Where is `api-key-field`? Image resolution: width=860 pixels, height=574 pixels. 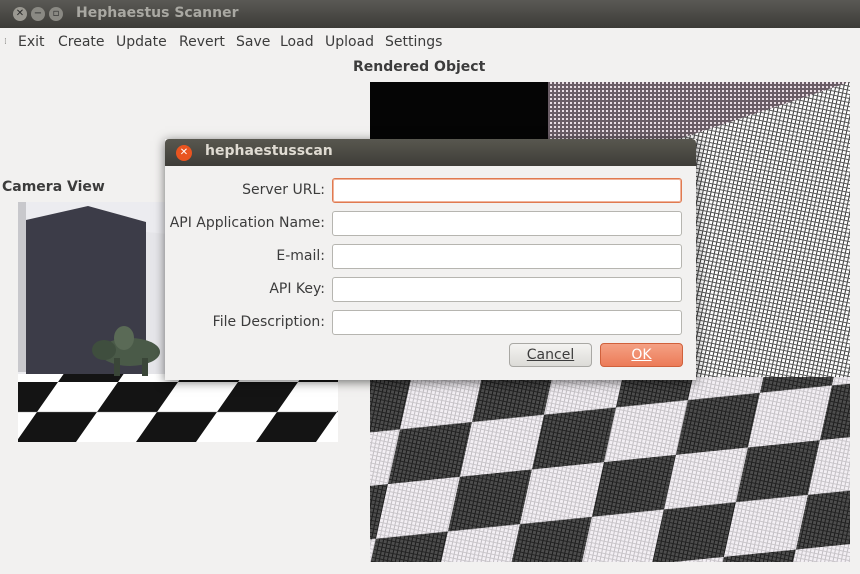 api-key-field is located at coordinates (507, 289).